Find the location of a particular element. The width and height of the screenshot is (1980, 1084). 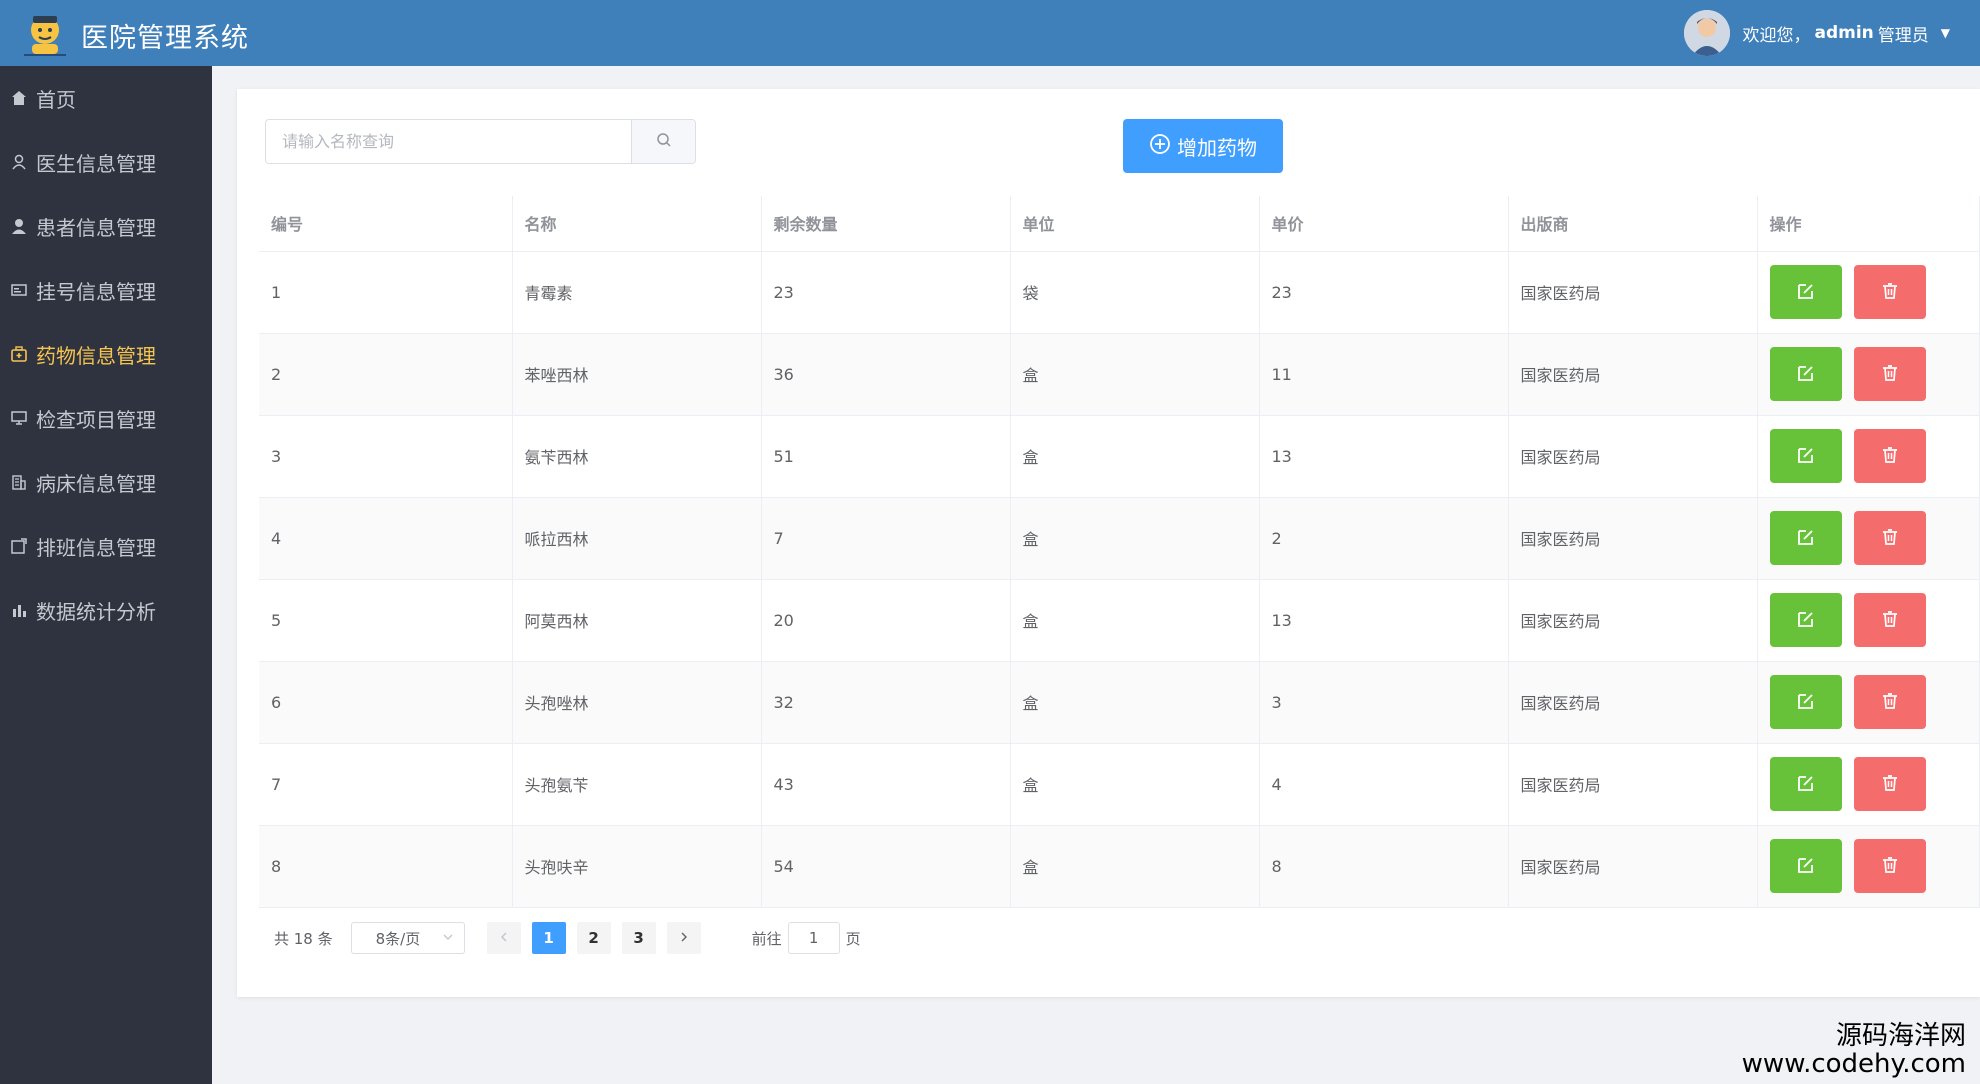

cell-qty: 32 is located at coordinates (886, 702).